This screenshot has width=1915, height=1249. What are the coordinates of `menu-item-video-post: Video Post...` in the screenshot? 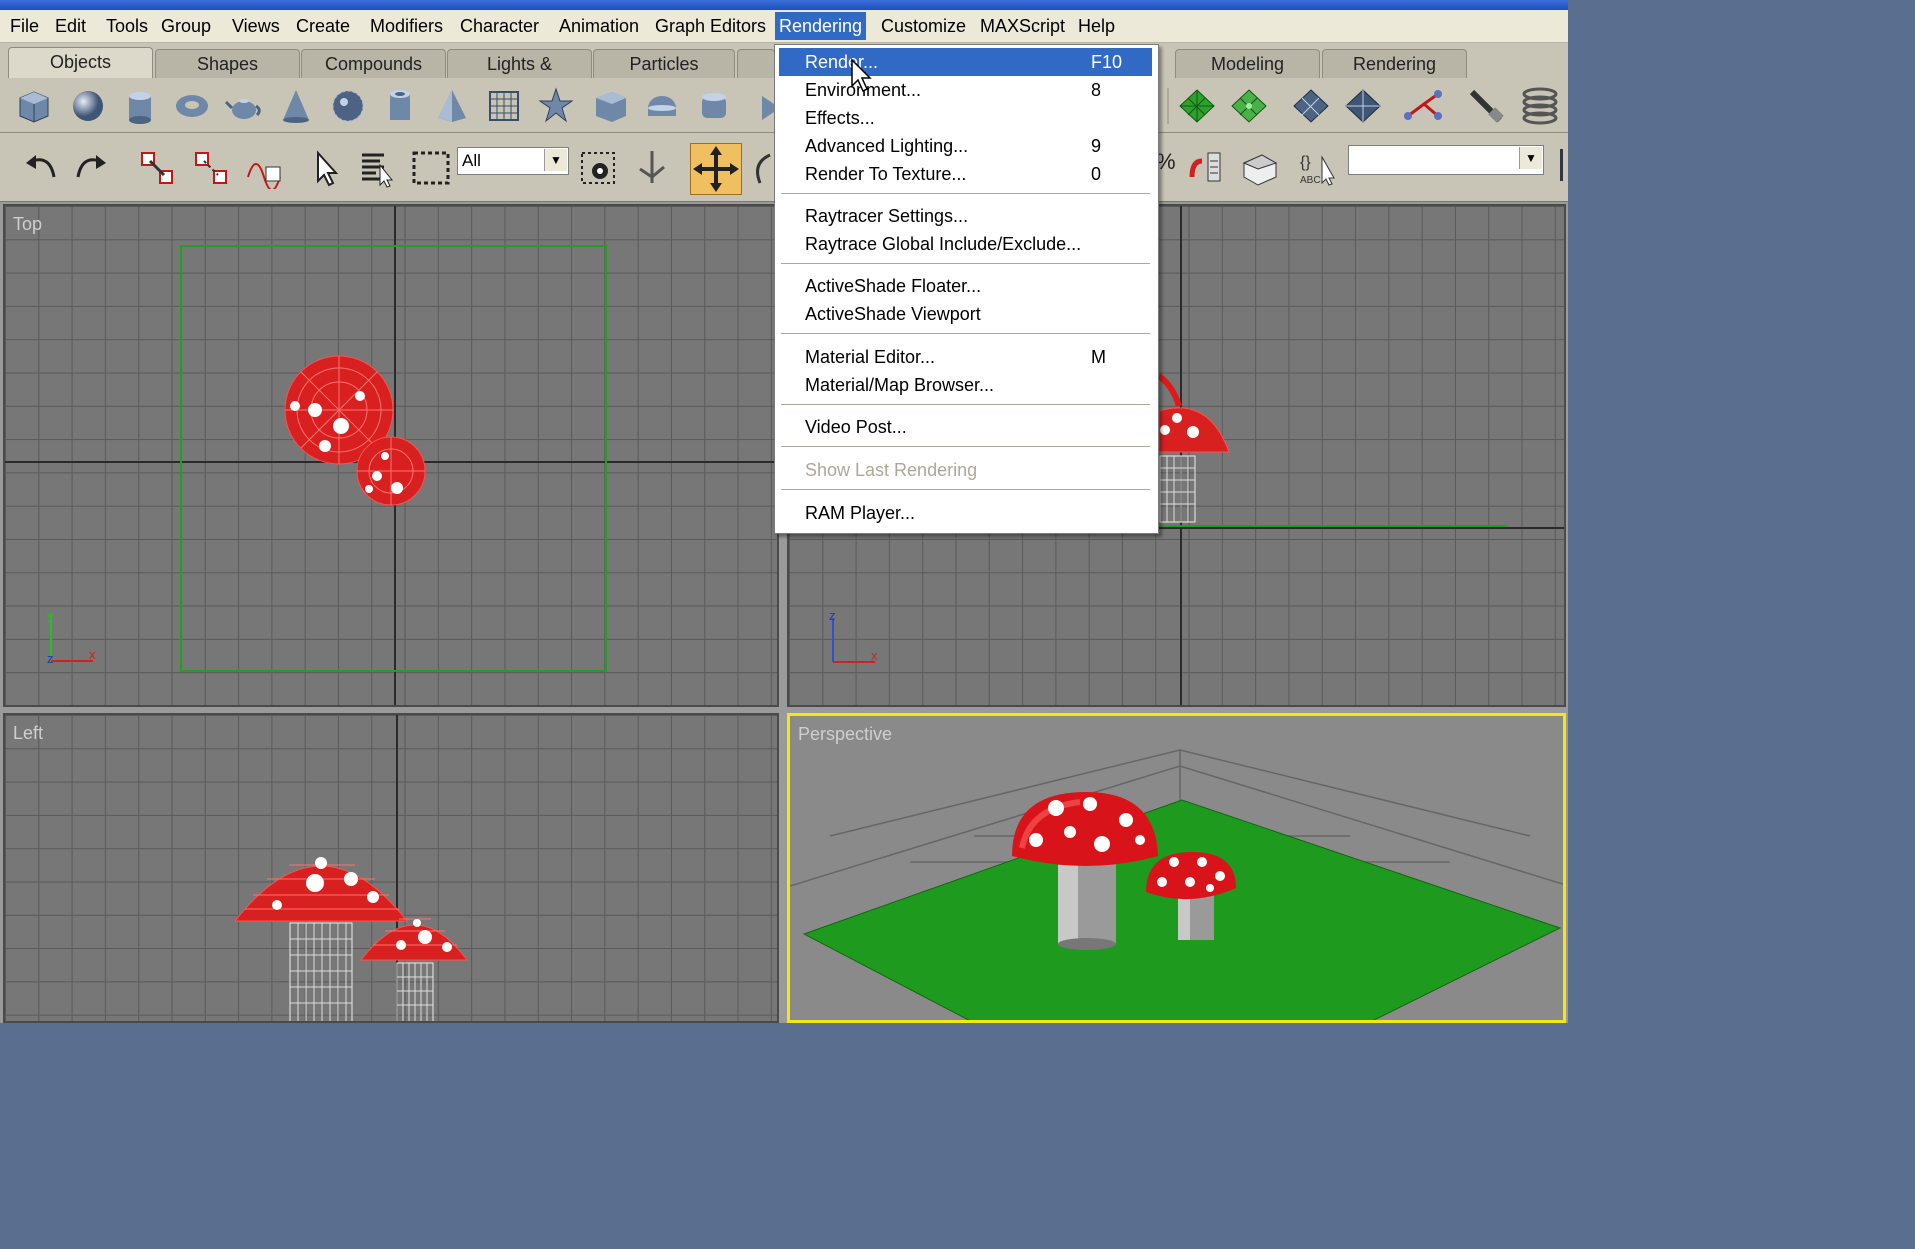 It's located at (965, 427).